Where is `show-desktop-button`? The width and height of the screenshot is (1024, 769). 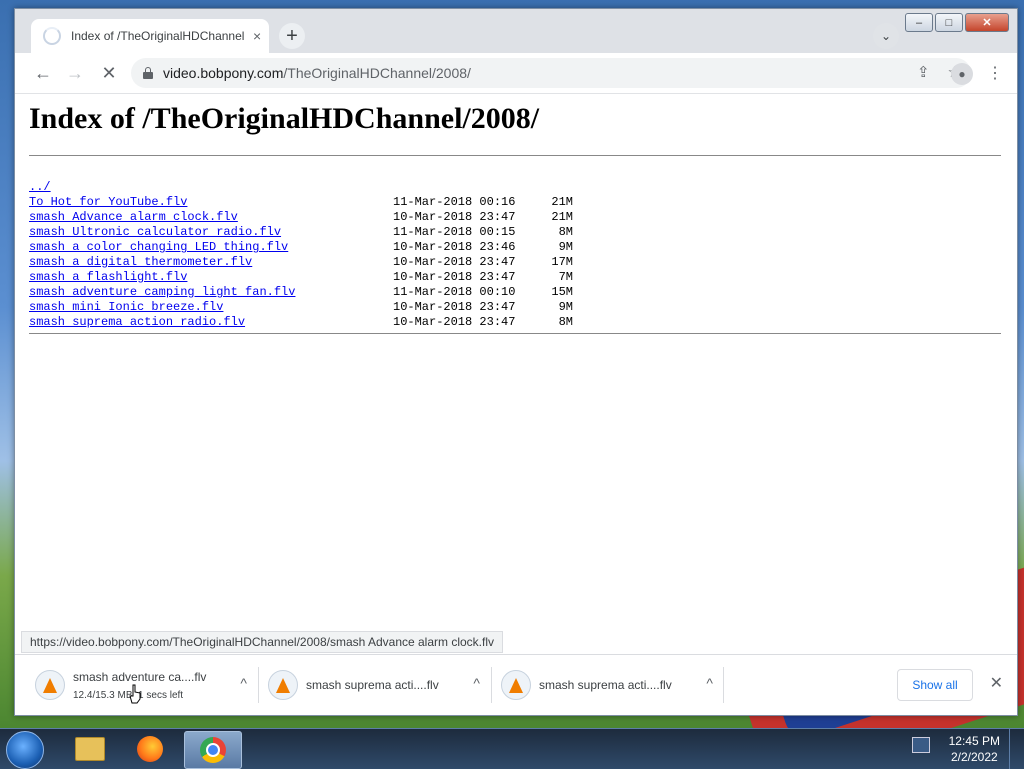 show-desktop-button is located at coordinates (1016, 749).